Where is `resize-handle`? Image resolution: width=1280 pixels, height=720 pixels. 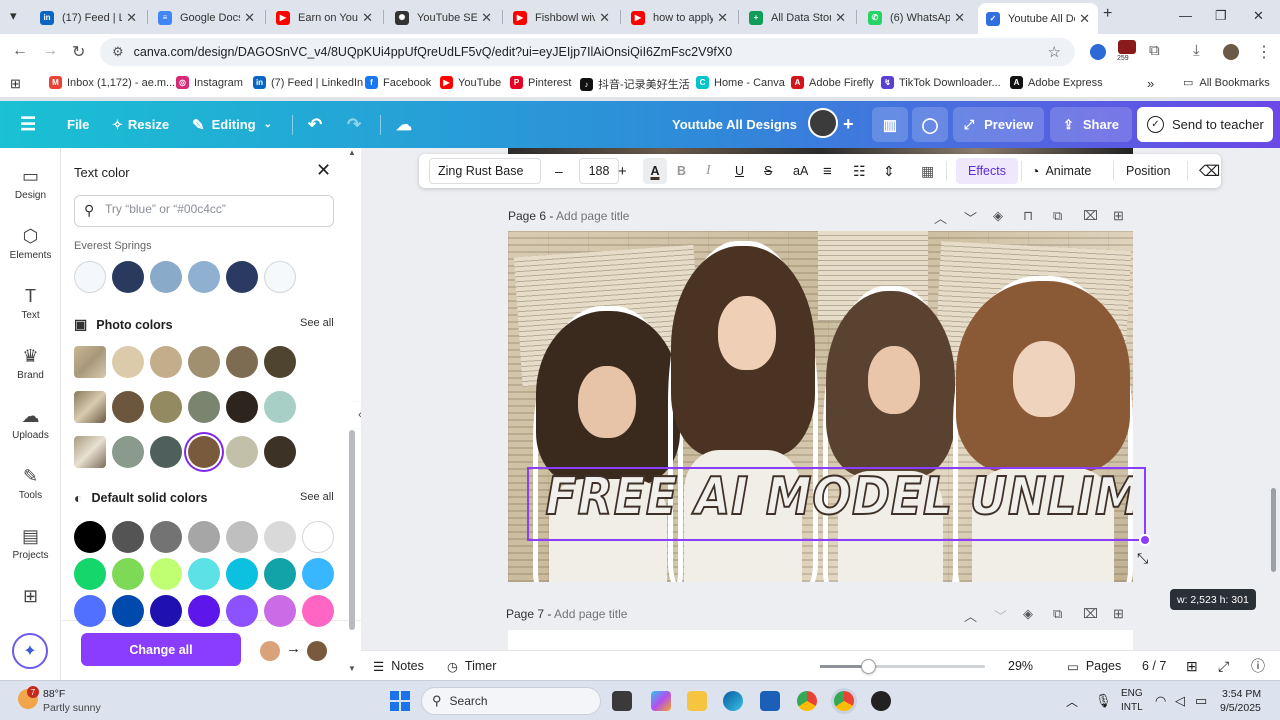
resize-handle is located at coordinates (1145, 540).